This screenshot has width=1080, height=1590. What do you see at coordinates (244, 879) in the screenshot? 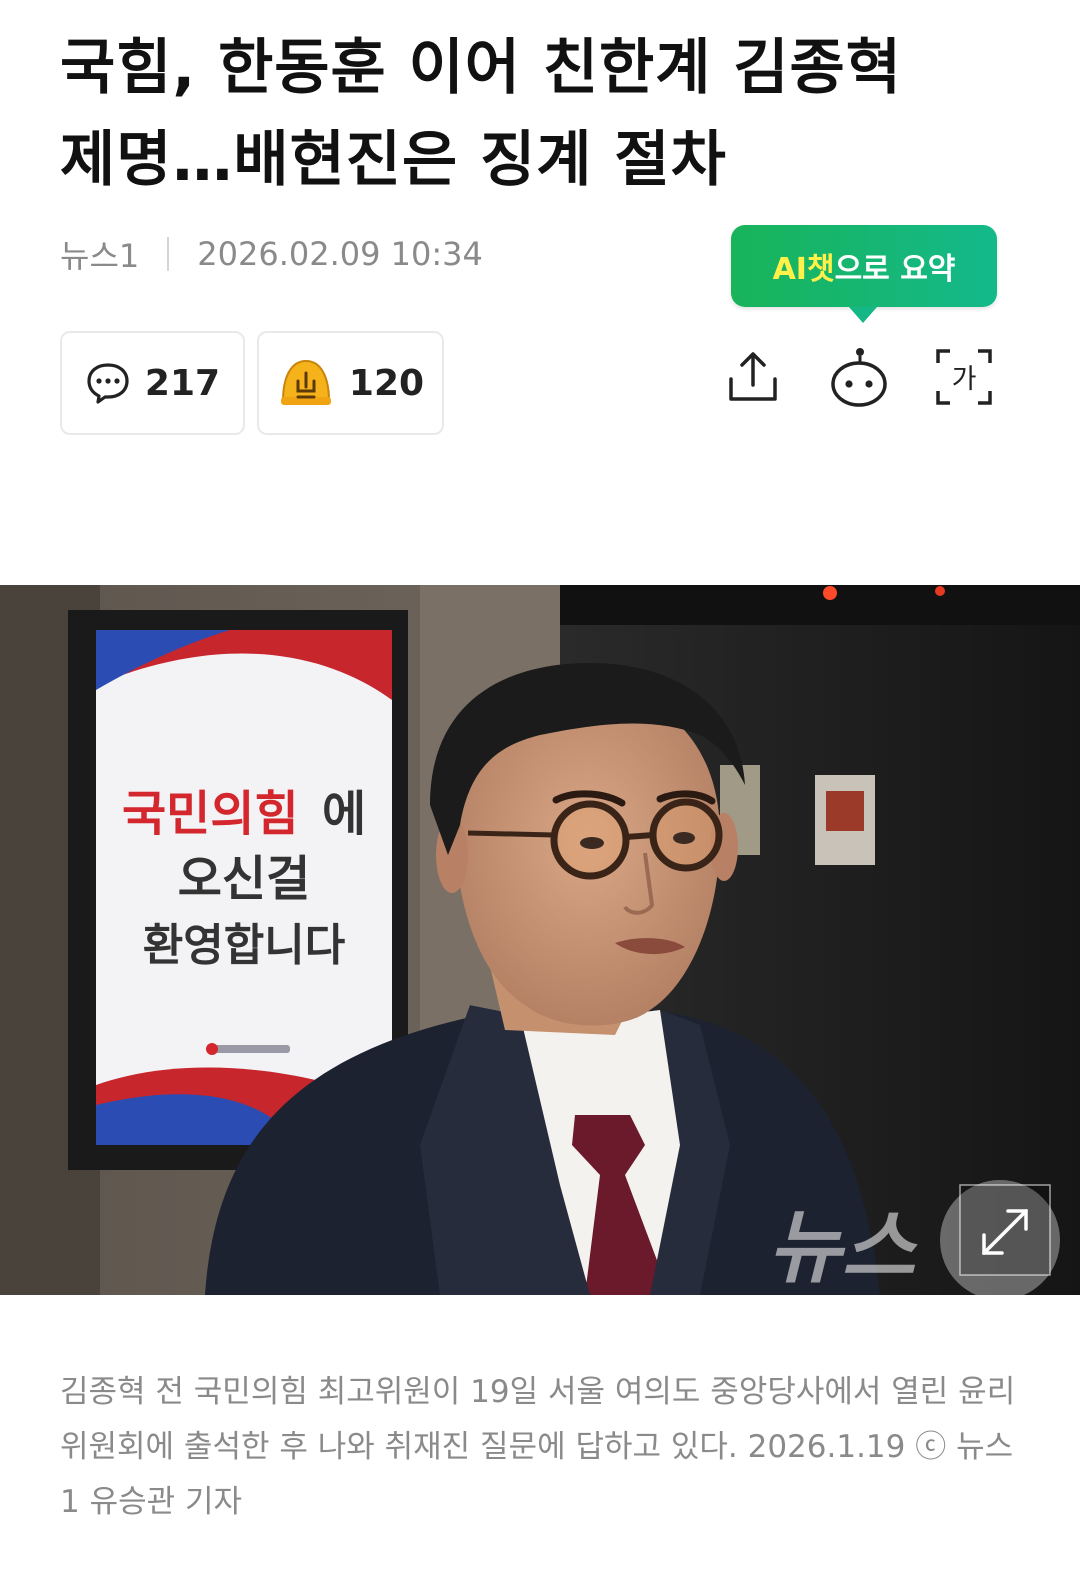
I see `sign-line-2: 오신걸` at bounding box center [244, 879].